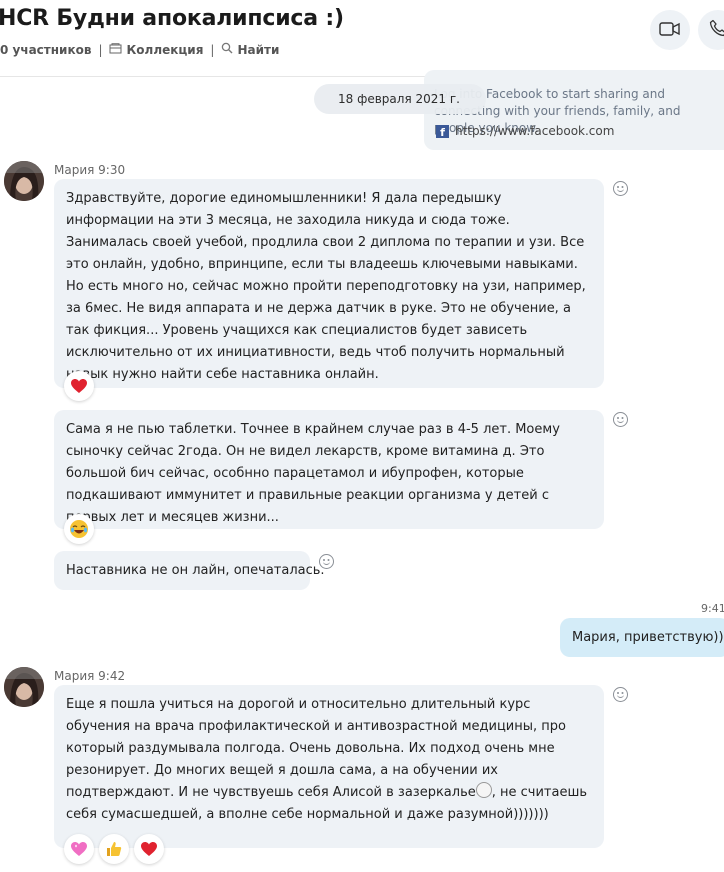 Image resolution: width=724 pixels, height=872 pixels. Describe the element at coordinates (90, 170) in the screenshot. I see `sender-name: Мария 9:30` at that location.